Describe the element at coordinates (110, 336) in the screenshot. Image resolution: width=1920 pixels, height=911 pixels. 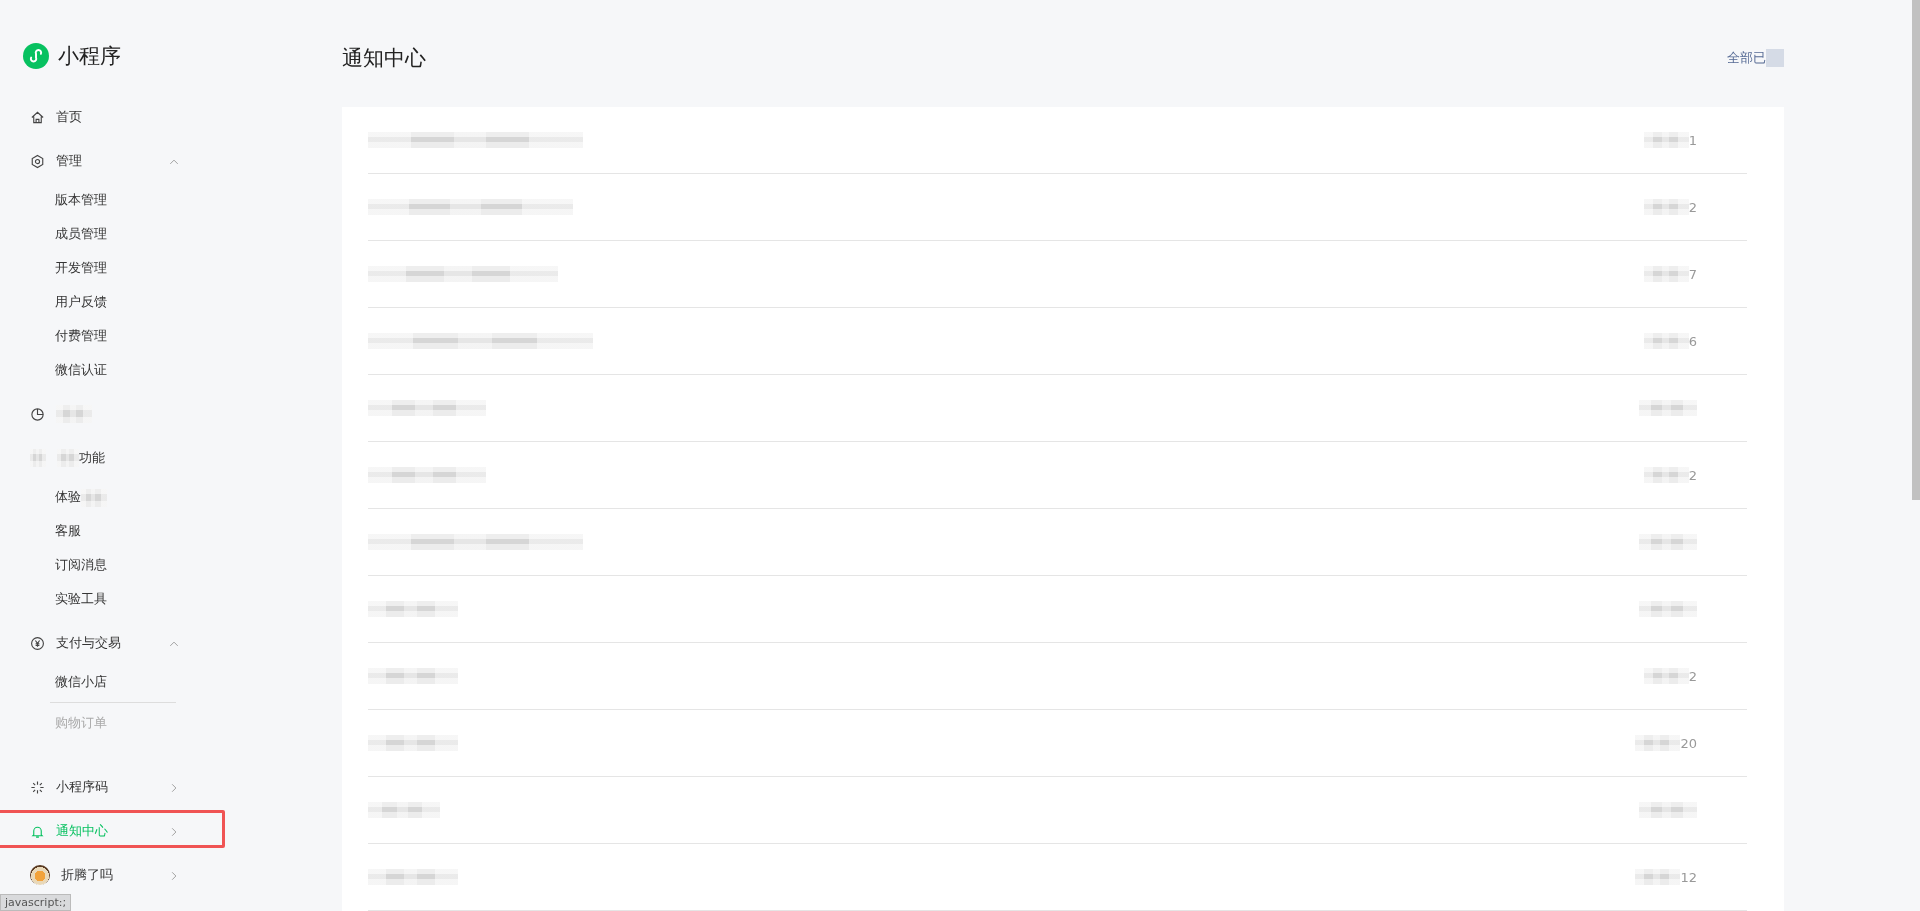
I see `nav-subitem: 付费管理` at that location.